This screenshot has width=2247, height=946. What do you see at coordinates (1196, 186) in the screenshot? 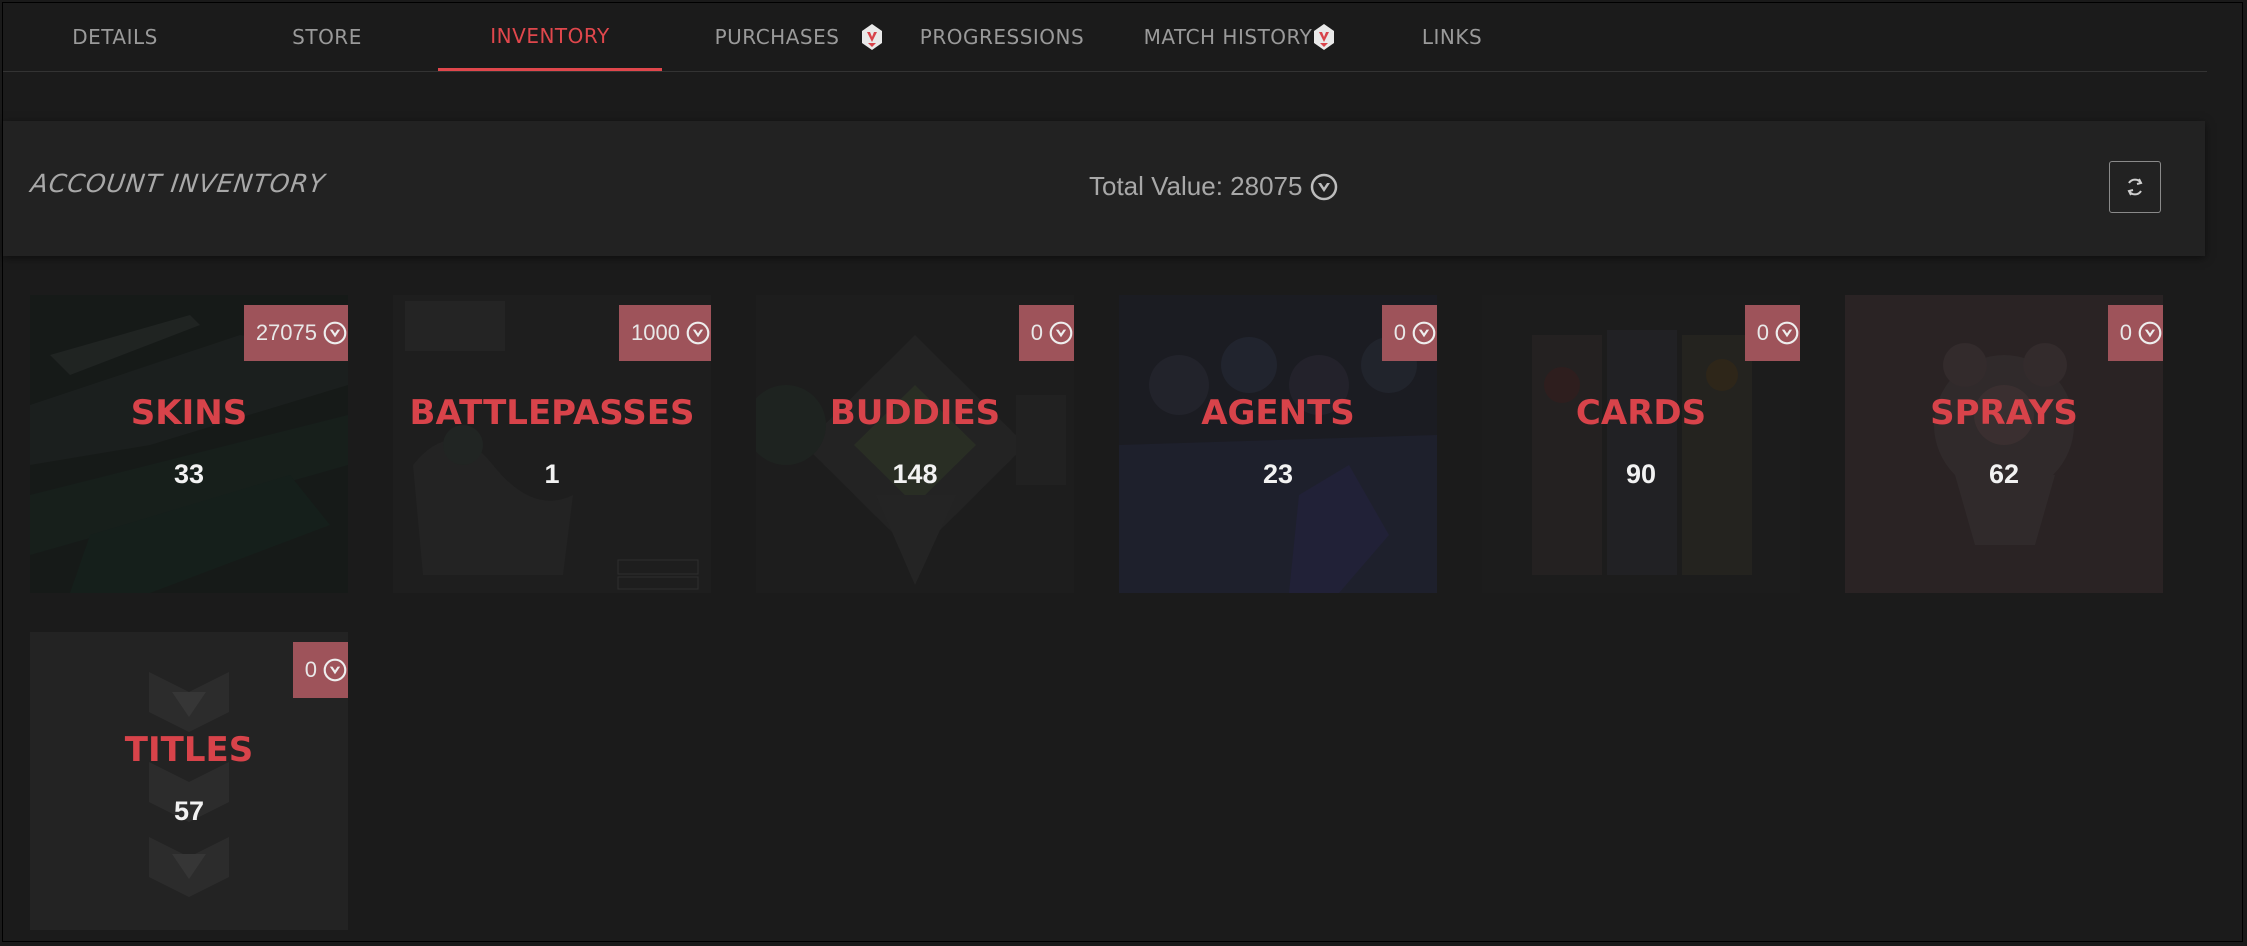
I see `total-value-text: Total Value: 28075` at bounding box center [1196, 186].